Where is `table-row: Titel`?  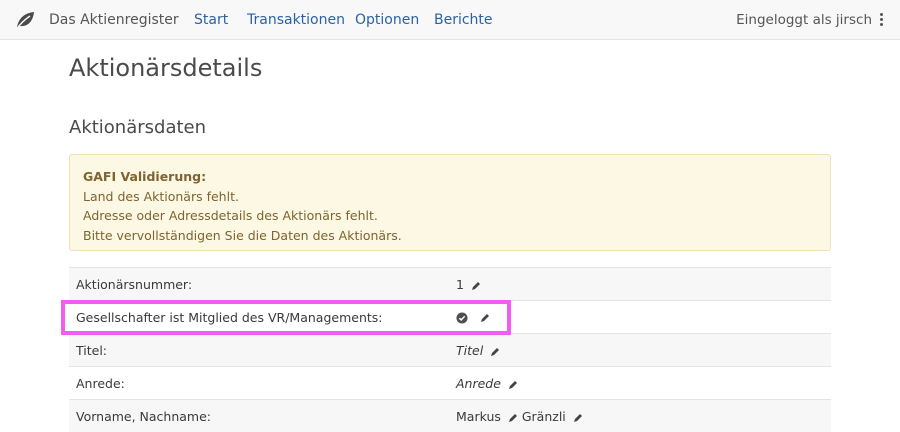 table-row: Titel is located at coordinates (450, 349).